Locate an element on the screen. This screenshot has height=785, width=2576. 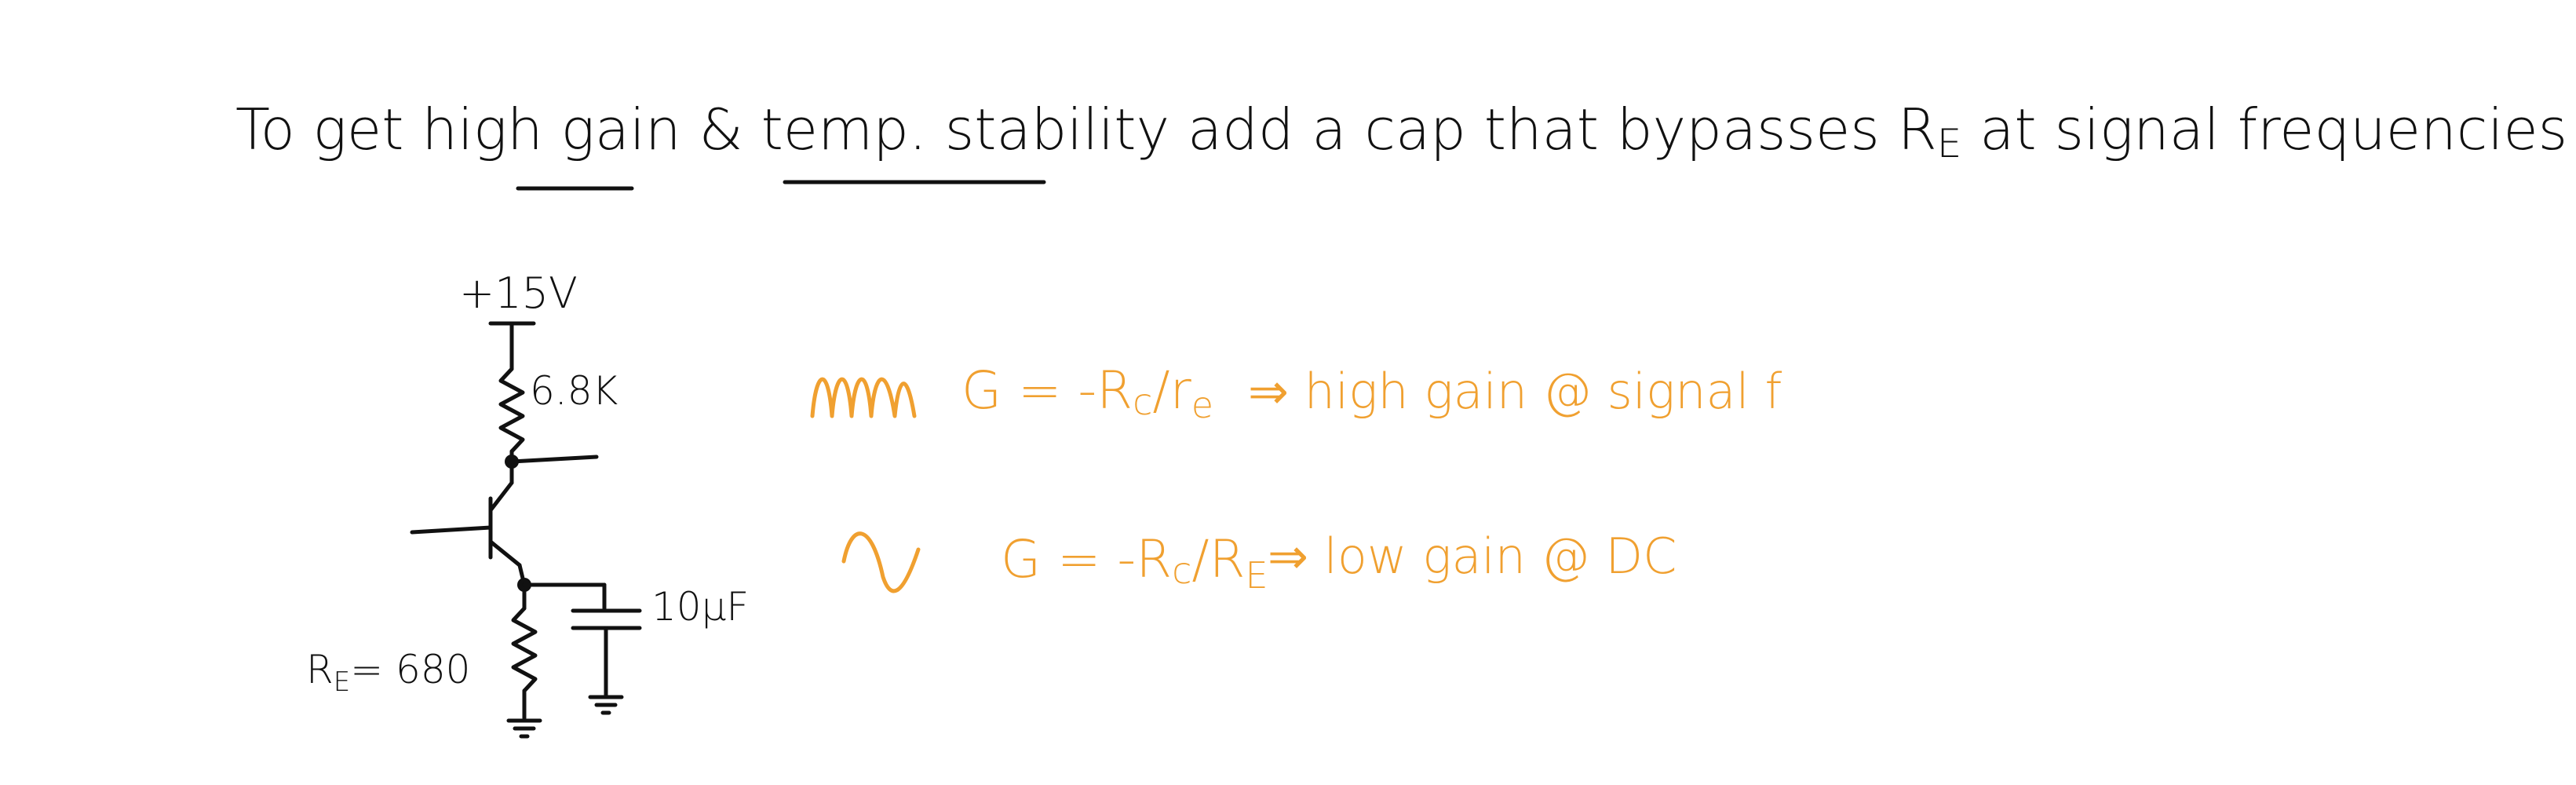
transistor-circuit: +15V 6.8K RE= 680 10μF is located at coordinates (527, 503).